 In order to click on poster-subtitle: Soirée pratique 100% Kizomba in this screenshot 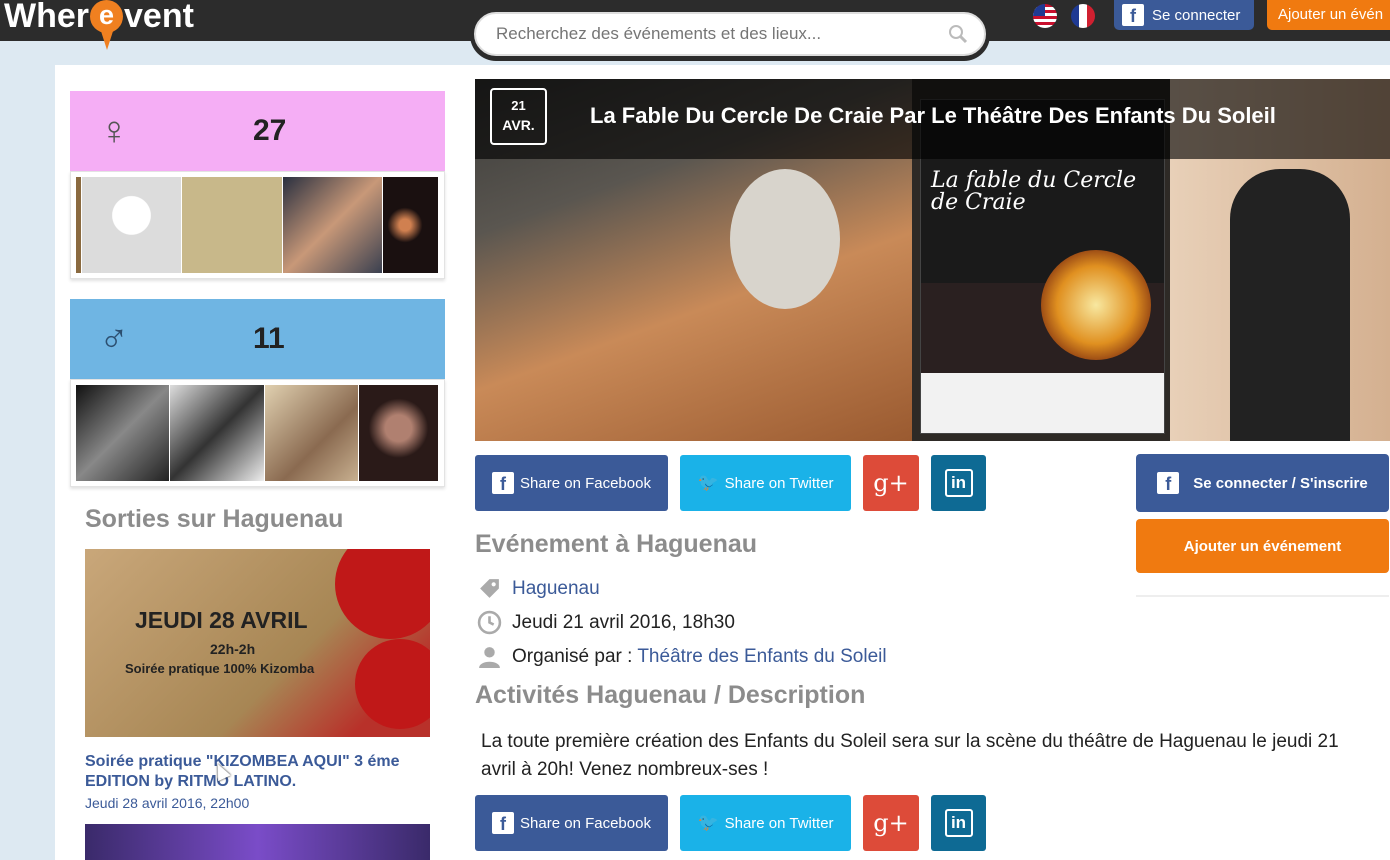, I will do `click(220, 668)`.